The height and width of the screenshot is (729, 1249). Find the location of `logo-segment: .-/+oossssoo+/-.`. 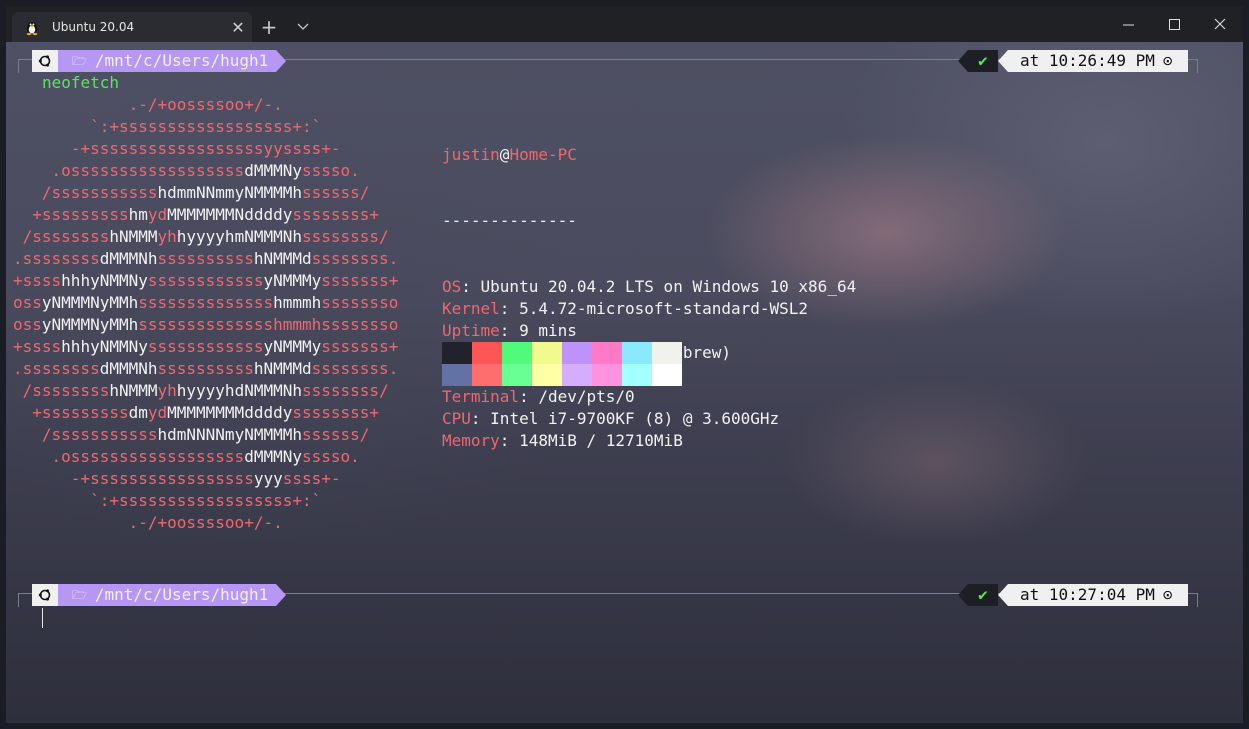

logo-segment: .-/+oossssoo+/-. is located at coordinates (148, 522).